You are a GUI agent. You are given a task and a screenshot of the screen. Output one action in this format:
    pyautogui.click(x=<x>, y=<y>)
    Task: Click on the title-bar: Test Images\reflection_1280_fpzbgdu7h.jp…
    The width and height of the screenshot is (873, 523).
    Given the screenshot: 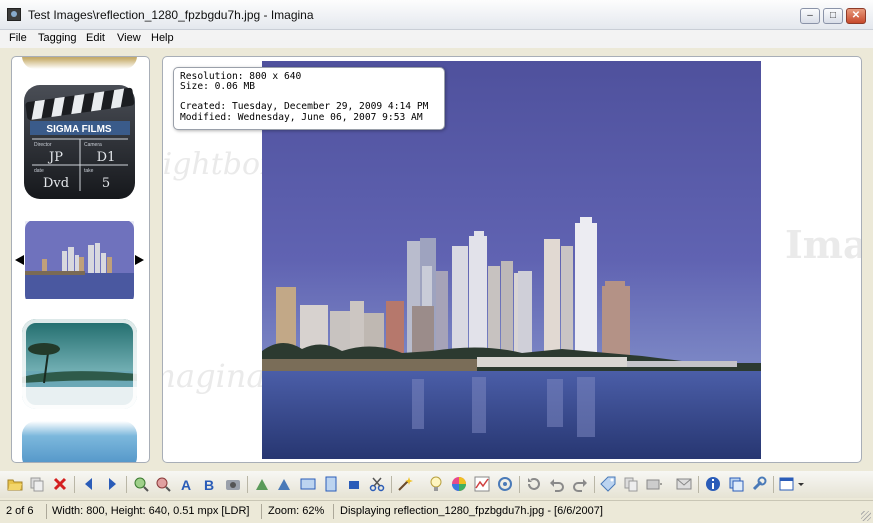 What is the action you would take?
    pyautogui.click(x=436, y=15)
    